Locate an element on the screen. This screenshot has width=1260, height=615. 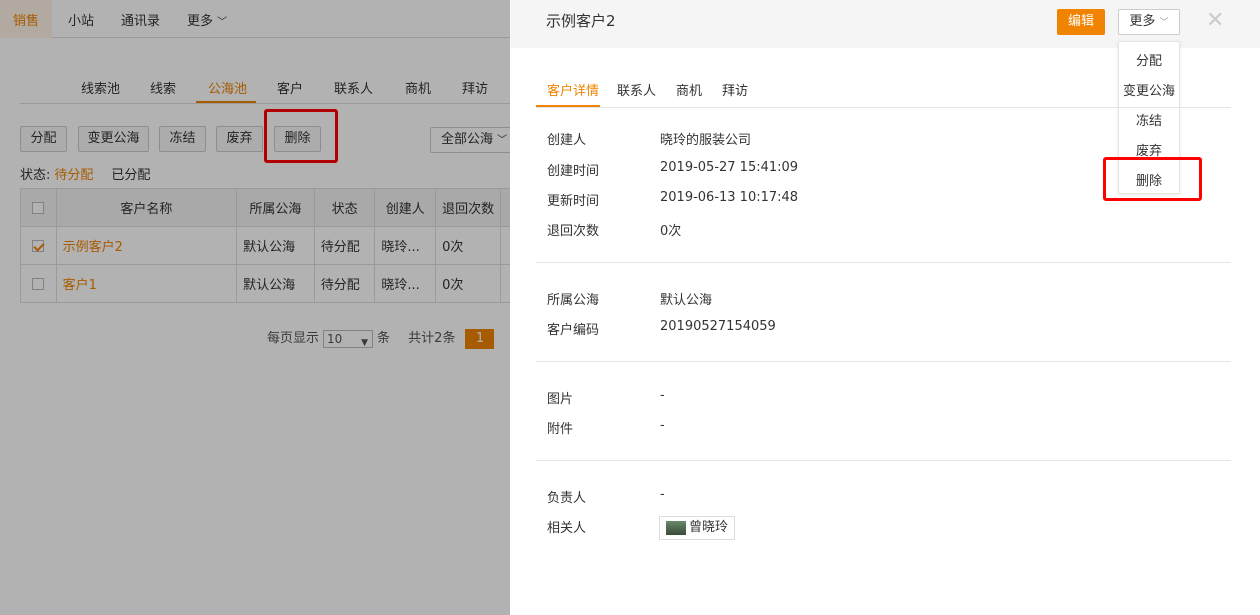
tab-panel-visits: 拜访 is located at coordinates (735, 89).